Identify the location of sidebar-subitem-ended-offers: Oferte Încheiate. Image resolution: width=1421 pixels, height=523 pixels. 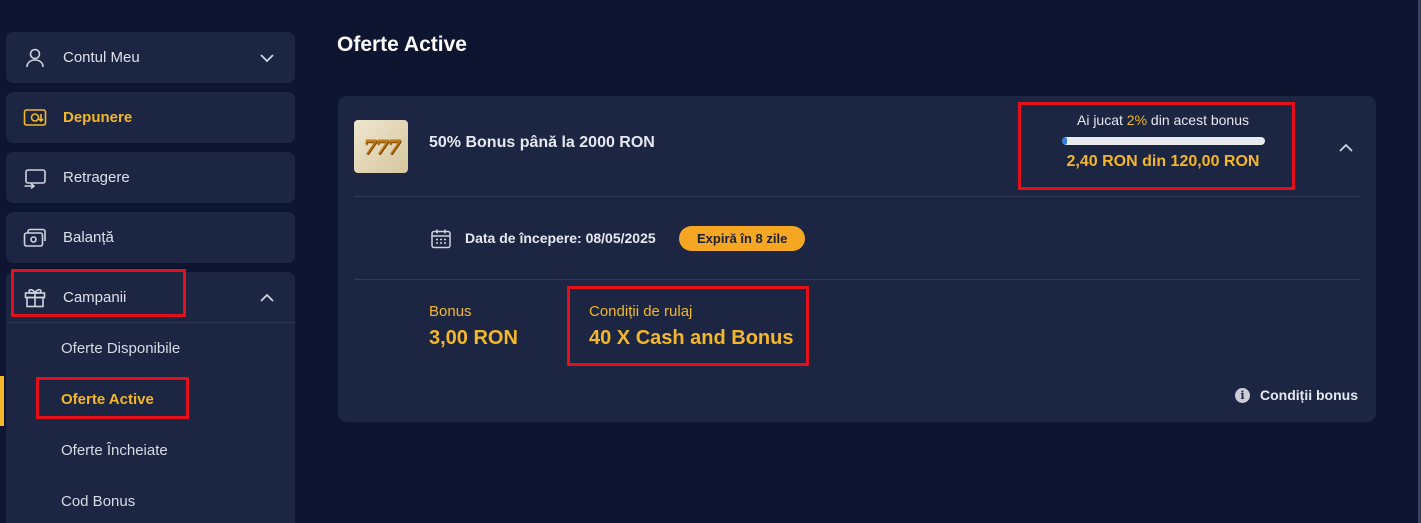
(150, 450).